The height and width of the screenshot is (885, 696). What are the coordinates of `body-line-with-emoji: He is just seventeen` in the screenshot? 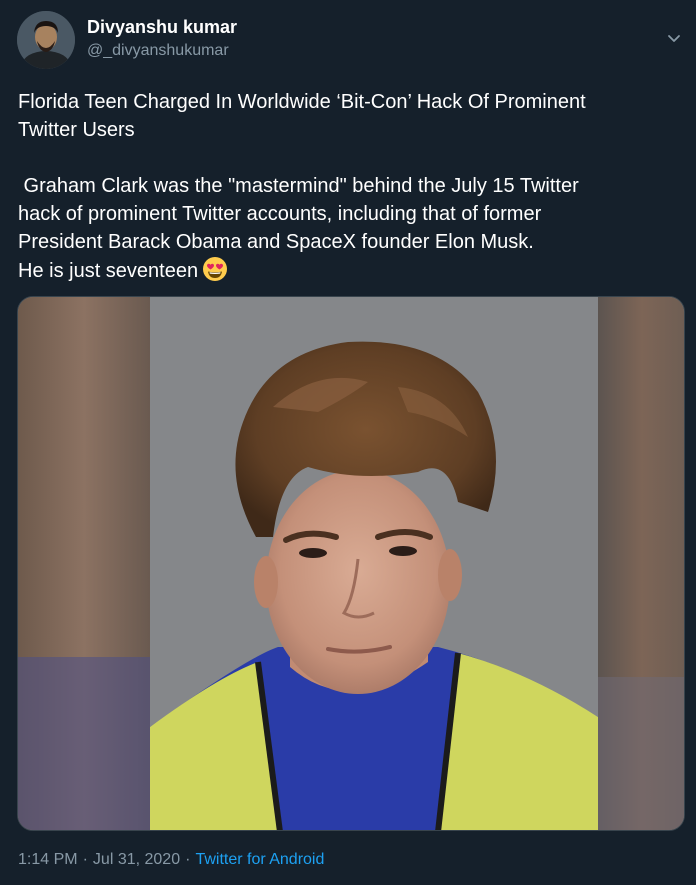 It's located at (349, 270).